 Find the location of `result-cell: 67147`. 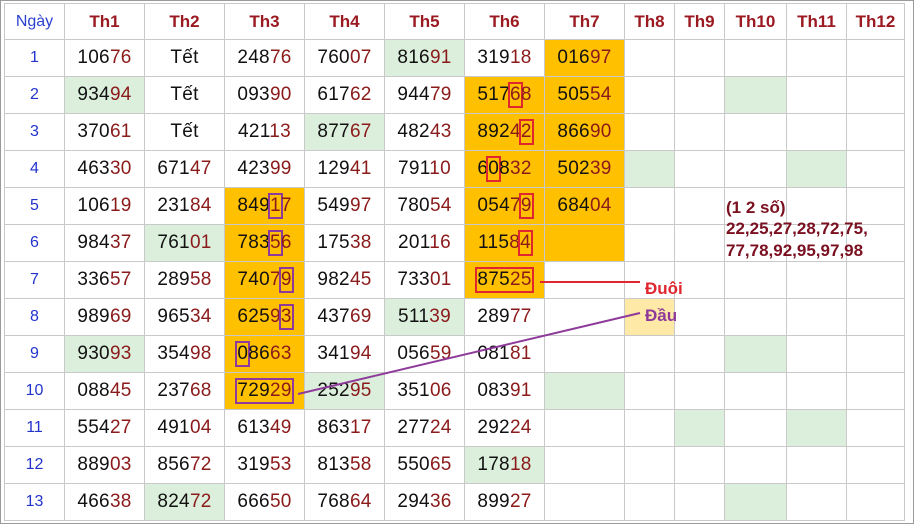

result-cell: 67147 is located at coordinates (184, 169).